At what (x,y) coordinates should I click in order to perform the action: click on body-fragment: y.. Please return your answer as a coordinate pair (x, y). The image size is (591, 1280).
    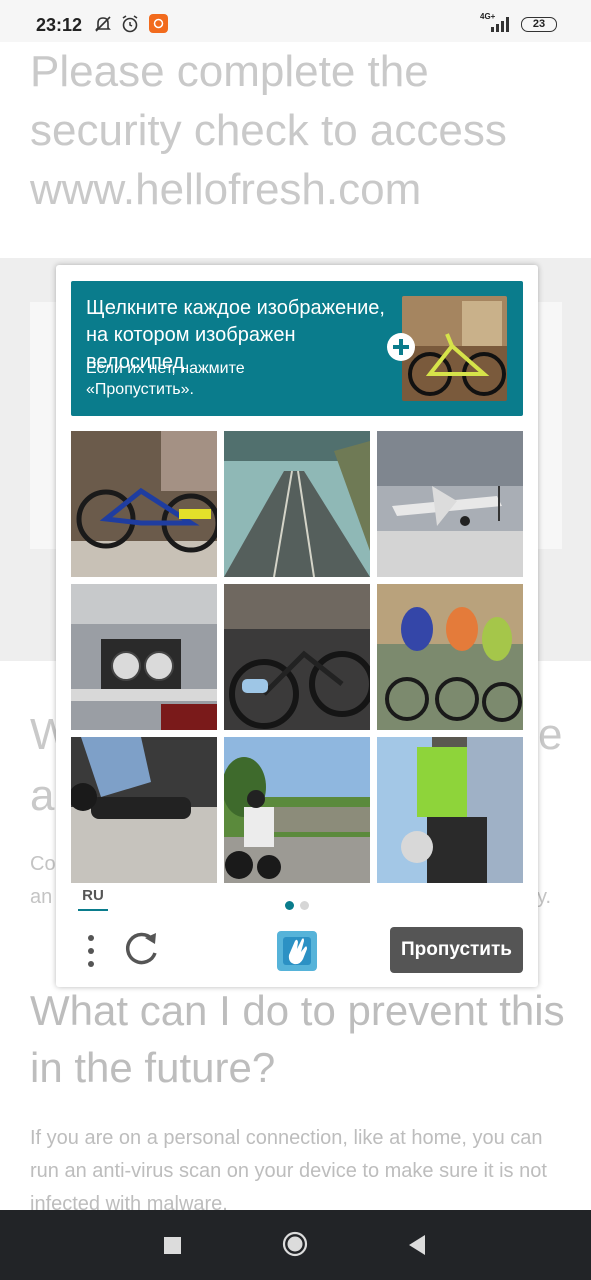
    Looking at the image, I should click on (544, 897).